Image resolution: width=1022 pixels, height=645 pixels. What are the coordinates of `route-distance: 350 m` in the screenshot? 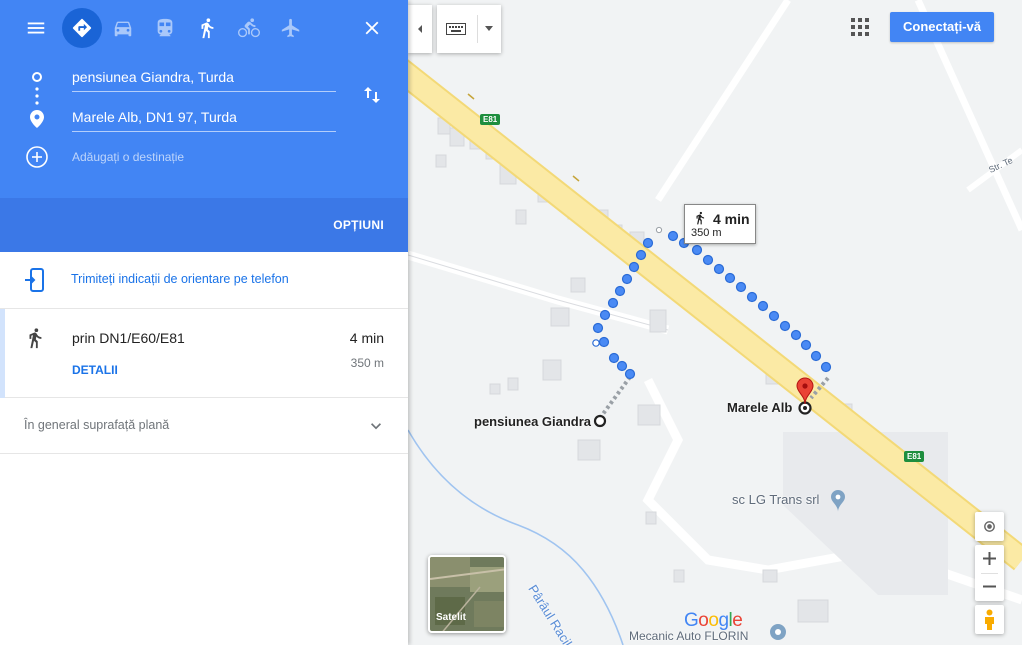 It's located at (367, 363).